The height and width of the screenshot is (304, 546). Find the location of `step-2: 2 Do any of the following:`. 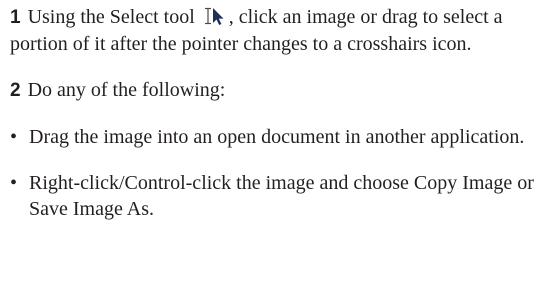

step-2: 2 Do any of the following: is located at coordinates (275, 90).